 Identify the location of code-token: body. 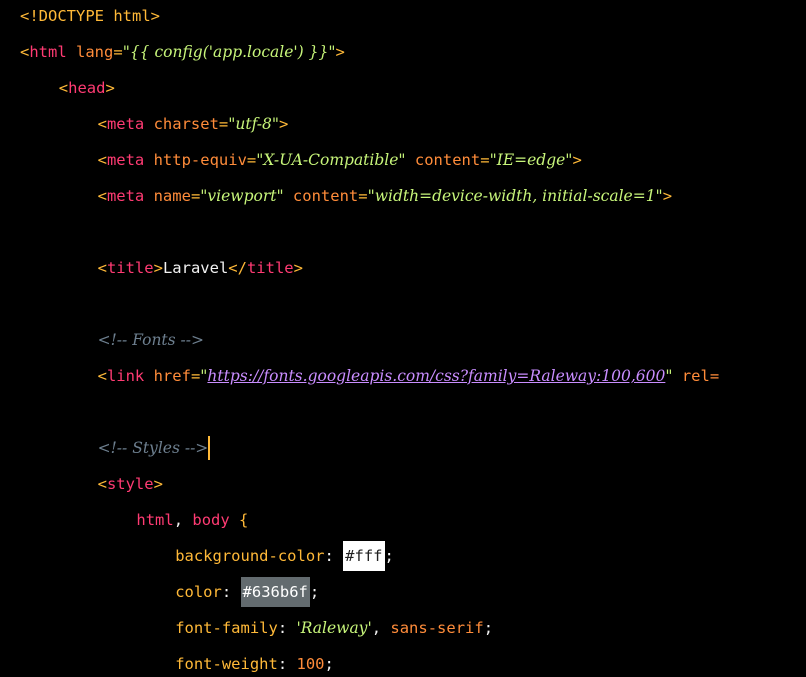
(211, 520).